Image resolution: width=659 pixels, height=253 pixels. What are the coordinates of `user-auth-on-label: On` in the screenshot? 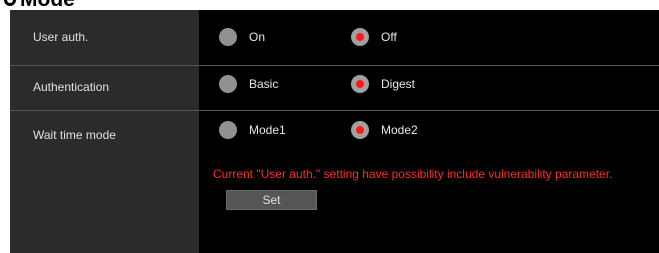 It's located at (257, 37).